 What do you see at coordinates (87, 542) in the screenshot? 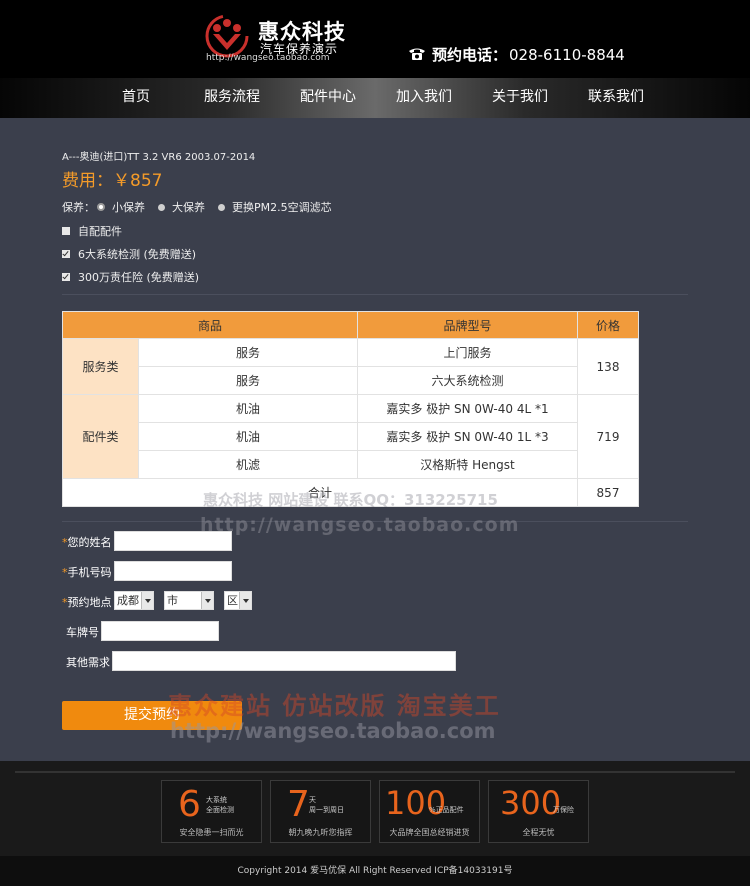
I see `name-label: *您的姓名` at bounding box center [87, 542].